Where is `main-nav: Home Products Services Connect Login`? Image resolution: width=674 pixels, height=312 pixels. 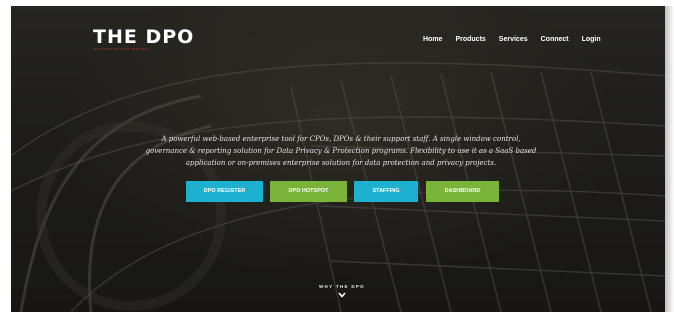
main-nav: Home Products Services Connect Login is located at coordinates (512, 39).